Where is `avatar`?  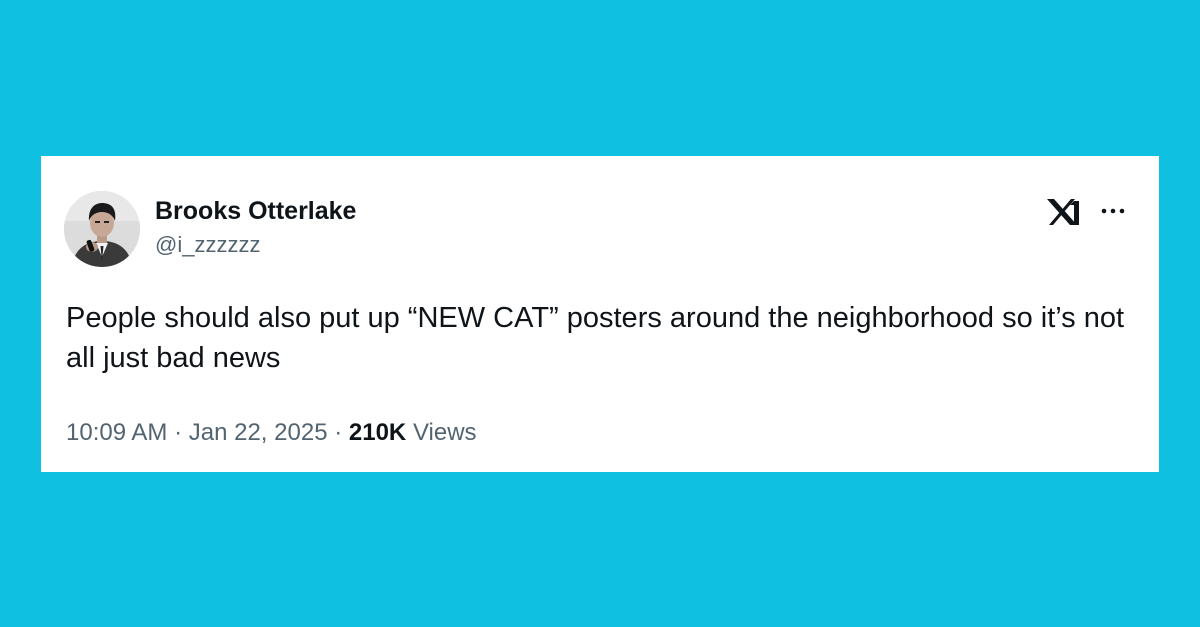
avatar is located at coordinates (102, 229).